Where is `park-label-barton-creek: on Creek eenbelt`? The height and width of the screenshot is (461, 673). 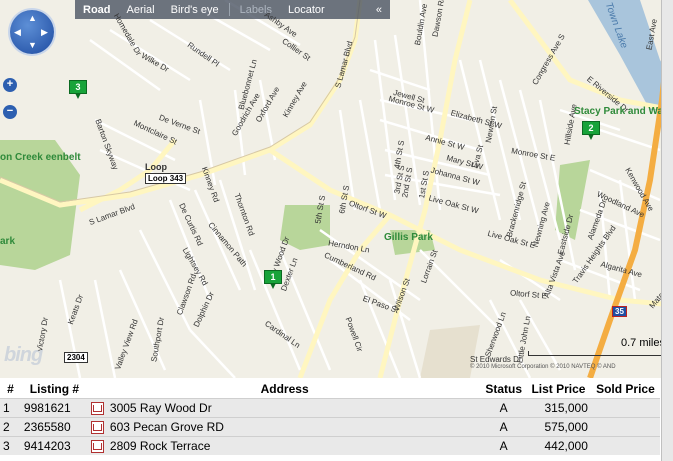
park-label-barton-creek: on Creek eenbelt is located at coordinates (40, 157).